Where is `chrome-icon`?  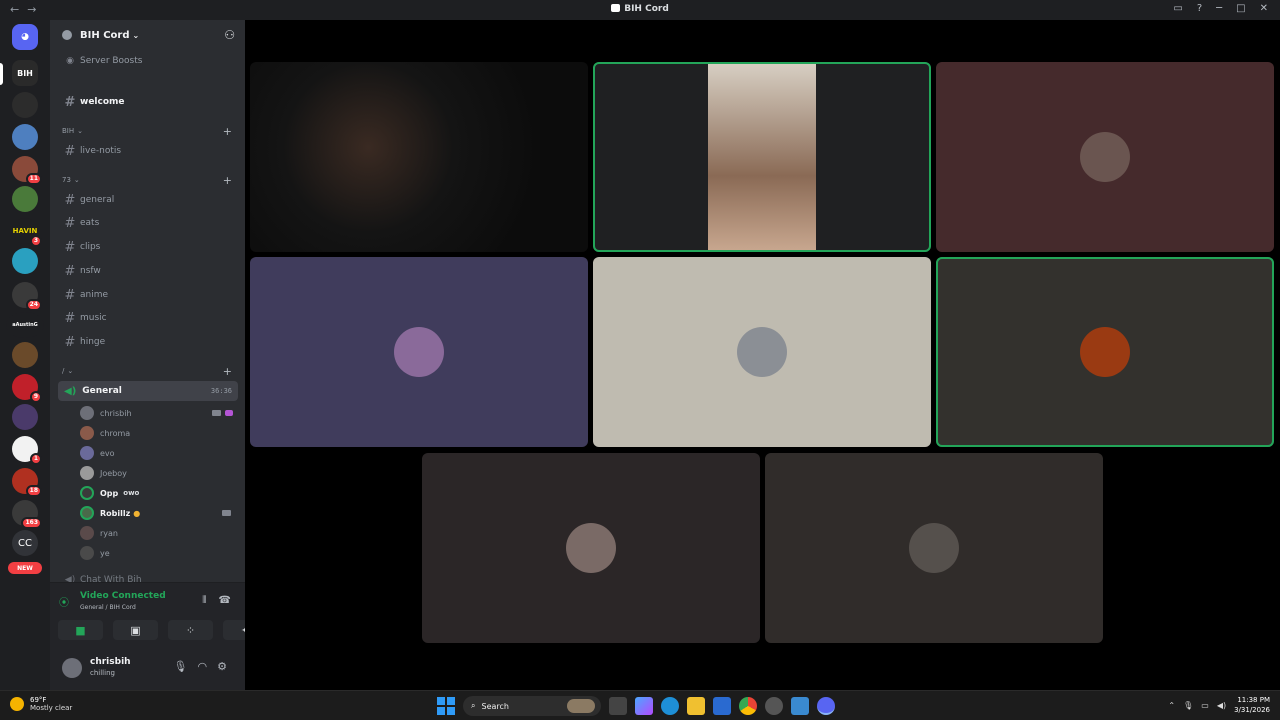 chrome-icon is located at coordinates (748, 706).